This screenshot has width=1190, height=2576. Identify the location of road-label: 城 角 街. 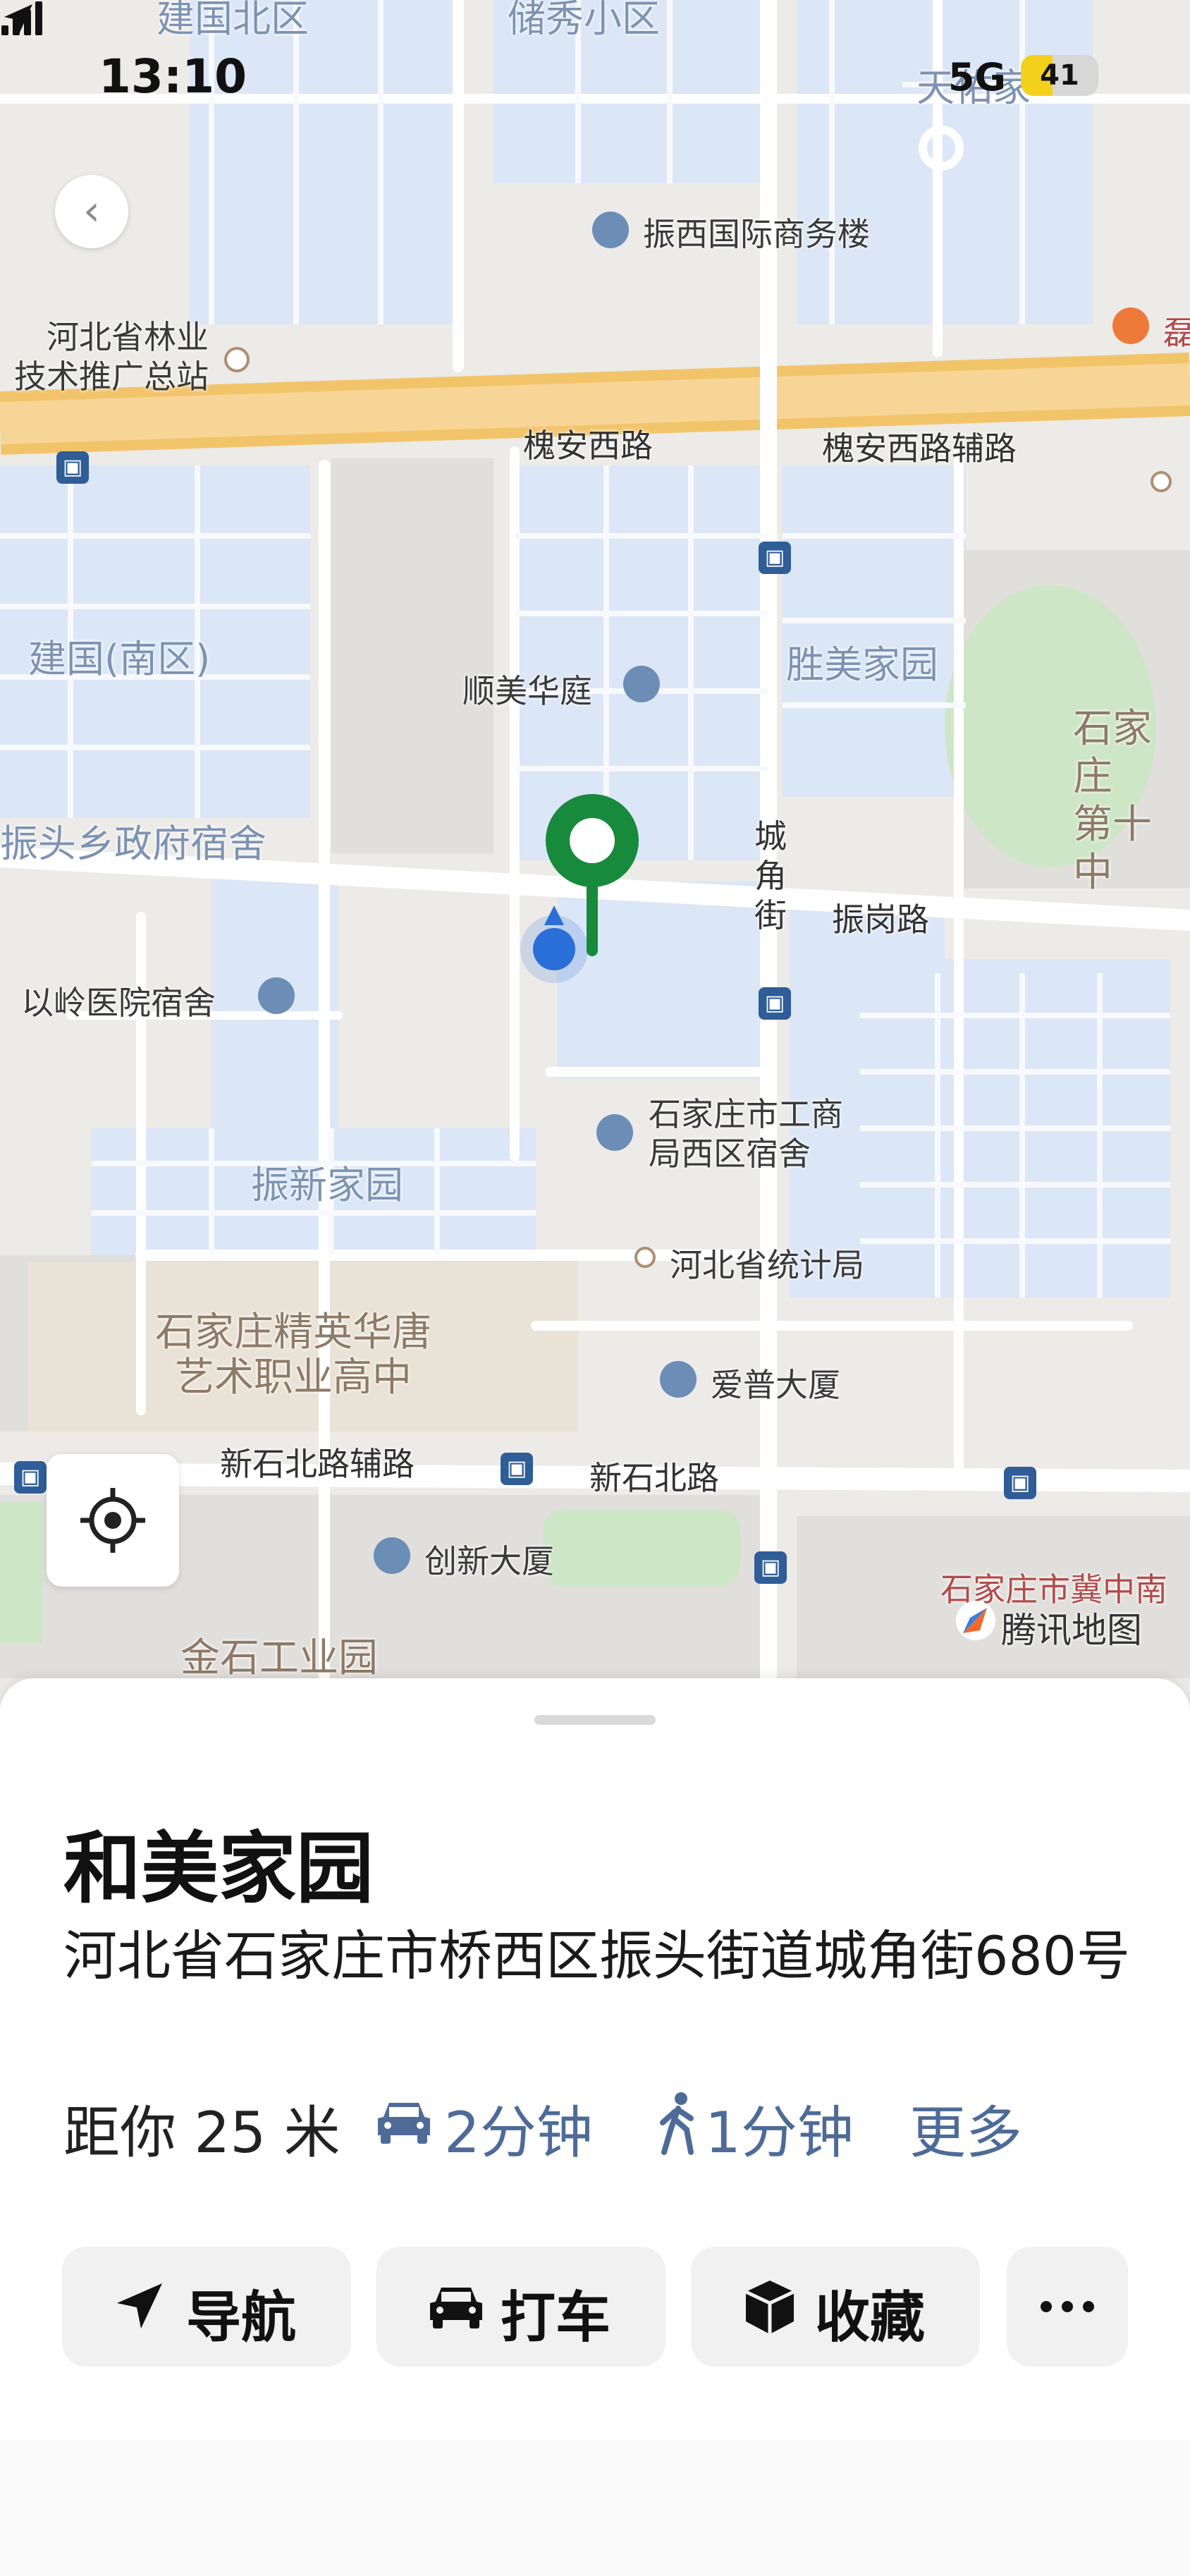
(770, 876).